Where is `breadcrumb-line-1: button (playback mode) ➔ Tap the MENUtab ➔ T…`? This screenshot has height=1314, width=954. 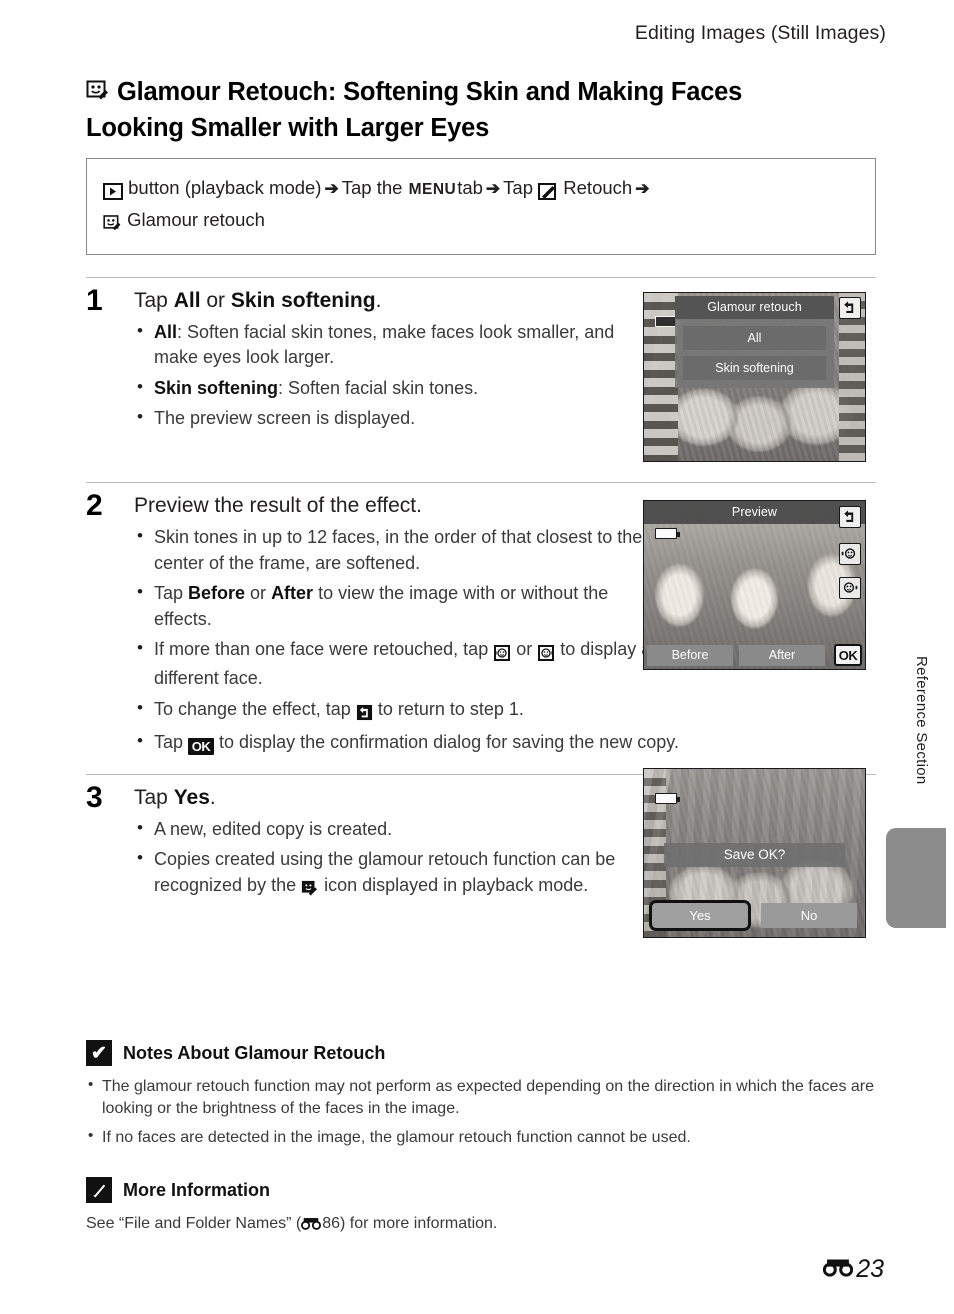 breadcrumb-line-1: button (playback mode) ➔ Tap the MENUtab ➔ T… is located at coordinates (481, 190).